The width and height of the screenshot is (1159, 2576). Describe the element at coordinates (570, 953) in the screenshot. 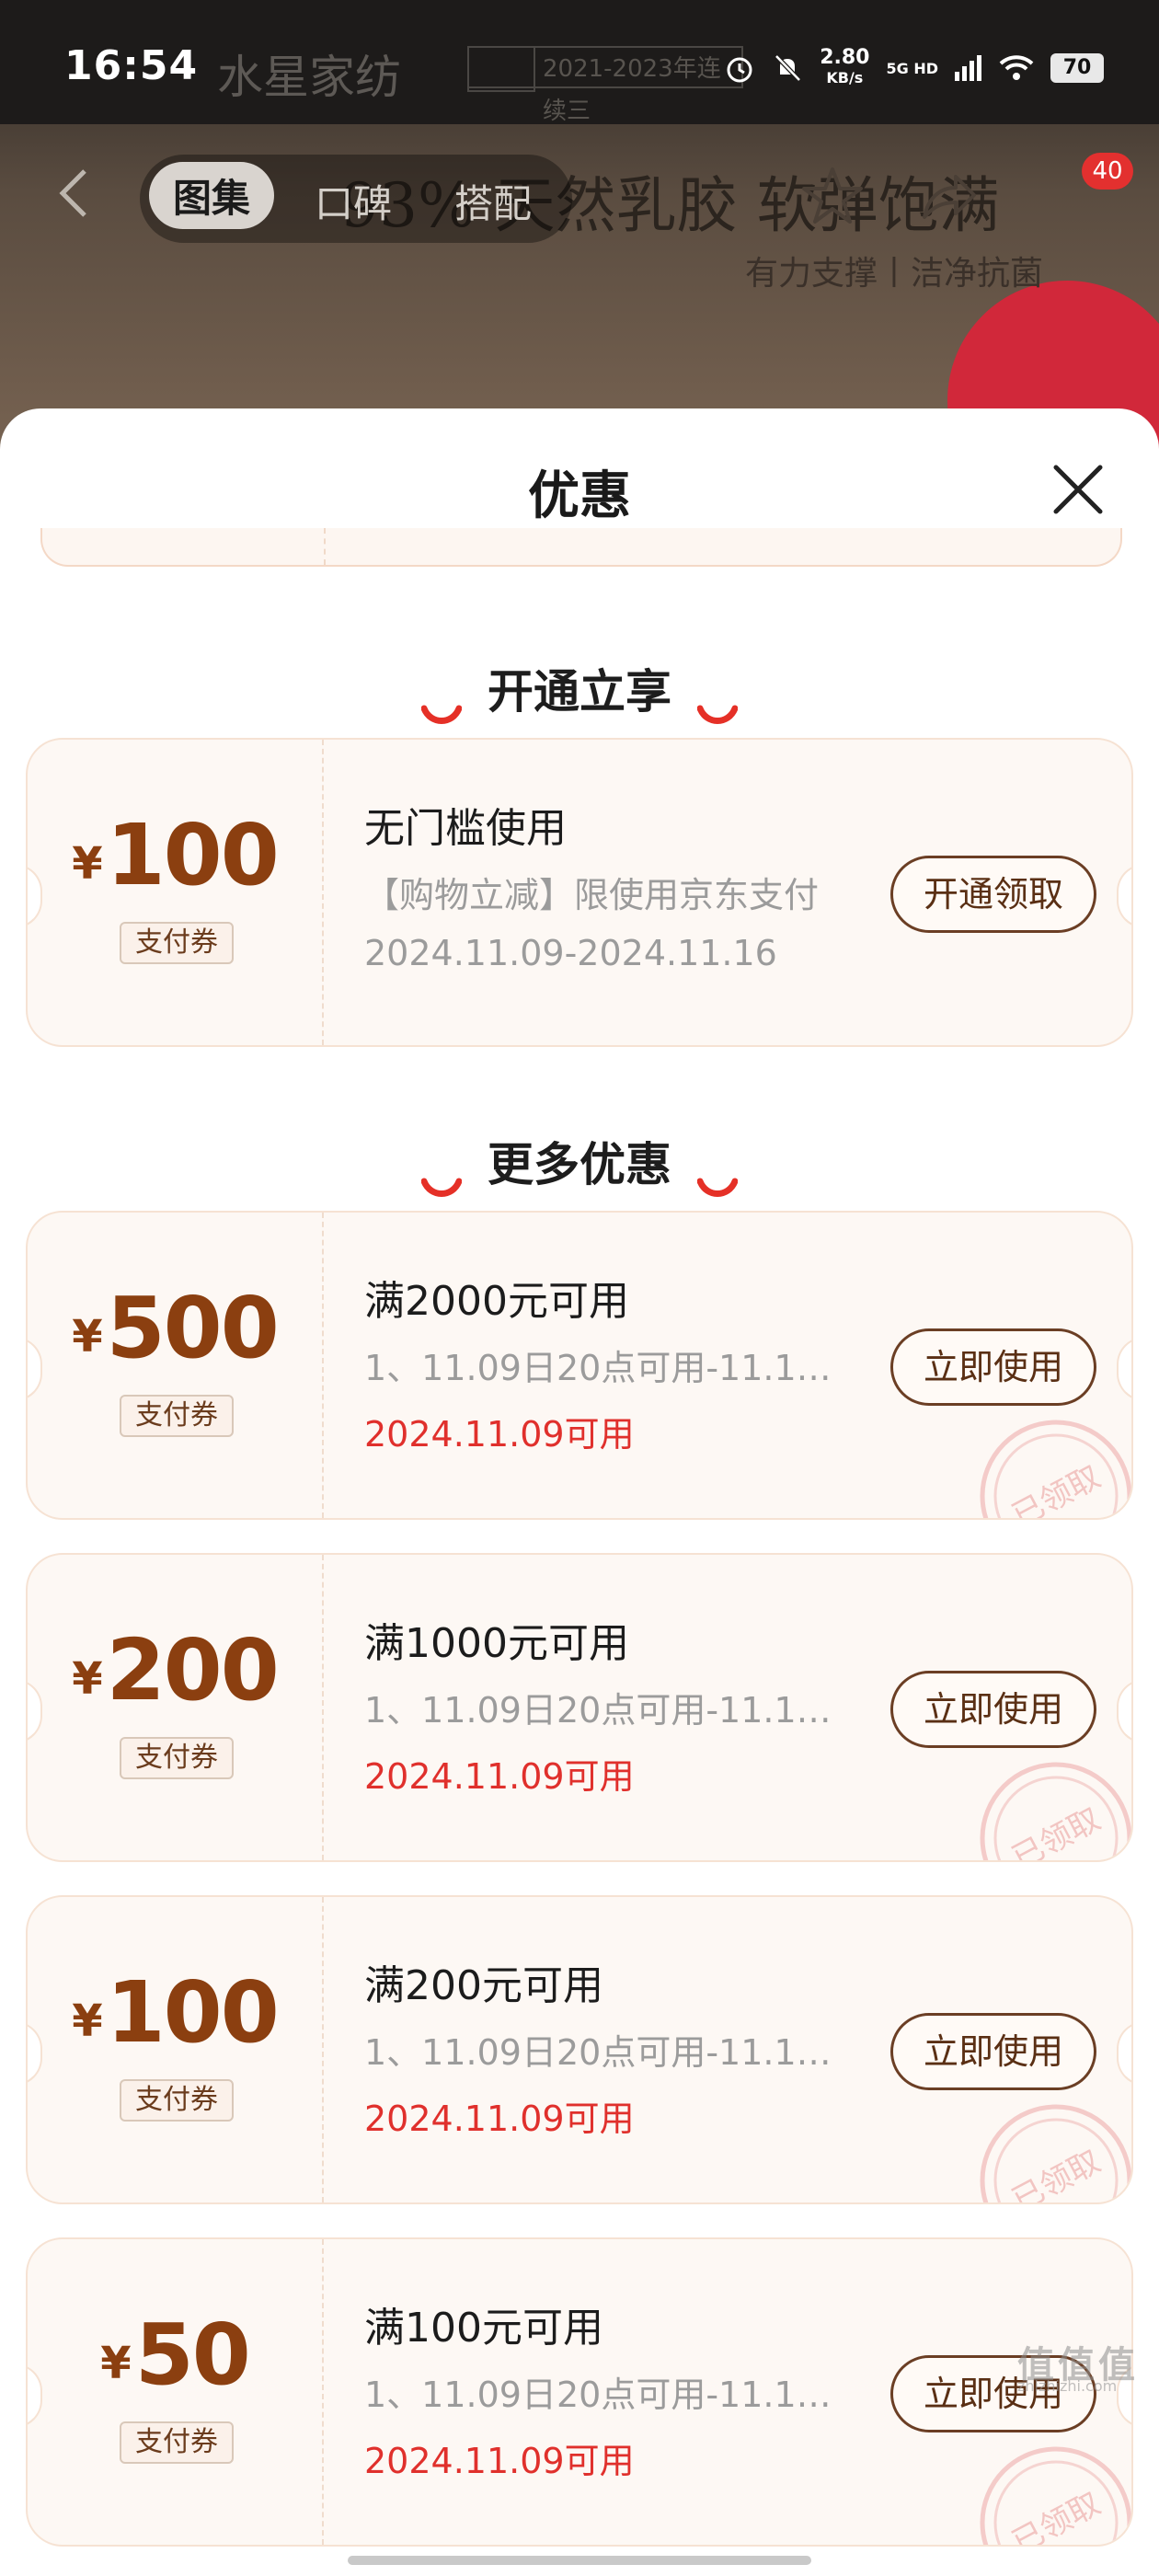

I see `coupon-validity: 2024.11.09-2024.11.16` at that location.